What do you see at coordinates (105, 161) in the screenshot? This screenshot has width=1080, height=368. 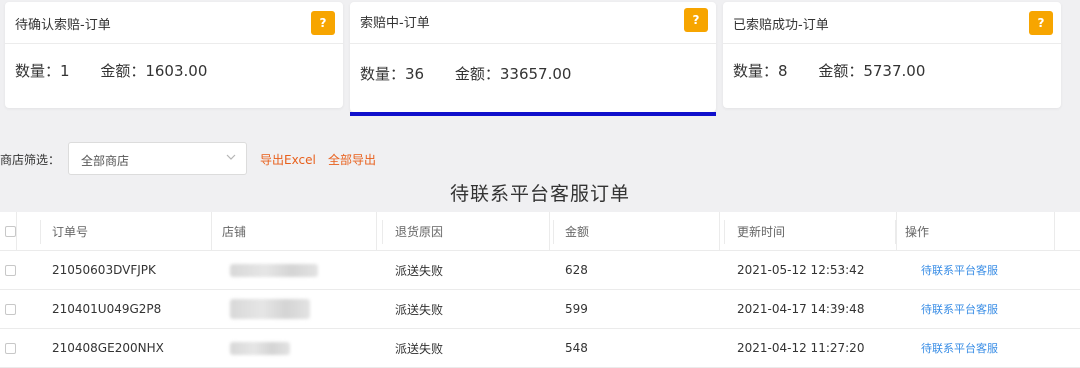 I see `shop-filter-value: 全部商店` at bounding box center [105, 161].